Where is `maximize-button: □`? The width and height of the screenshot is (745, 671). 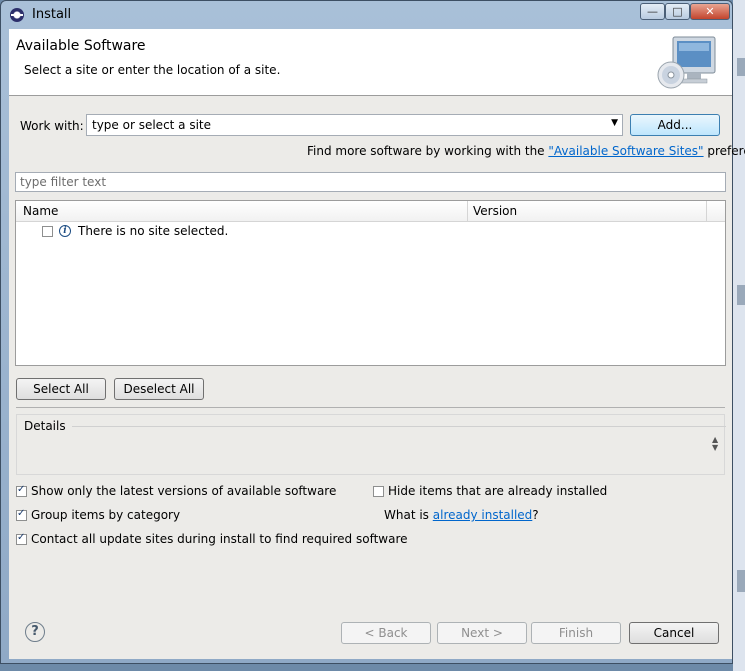
maximize-button: □ is located at coordinates (677, 11).